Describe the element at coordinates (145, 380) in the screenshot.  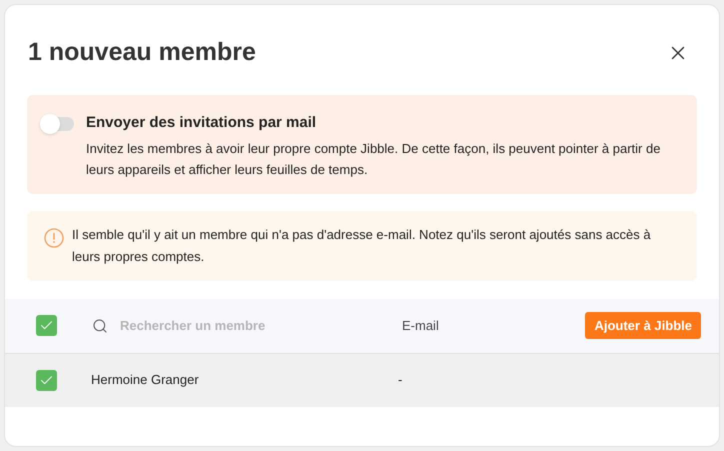
I see `member-name: Hermoine Granger` at that location.